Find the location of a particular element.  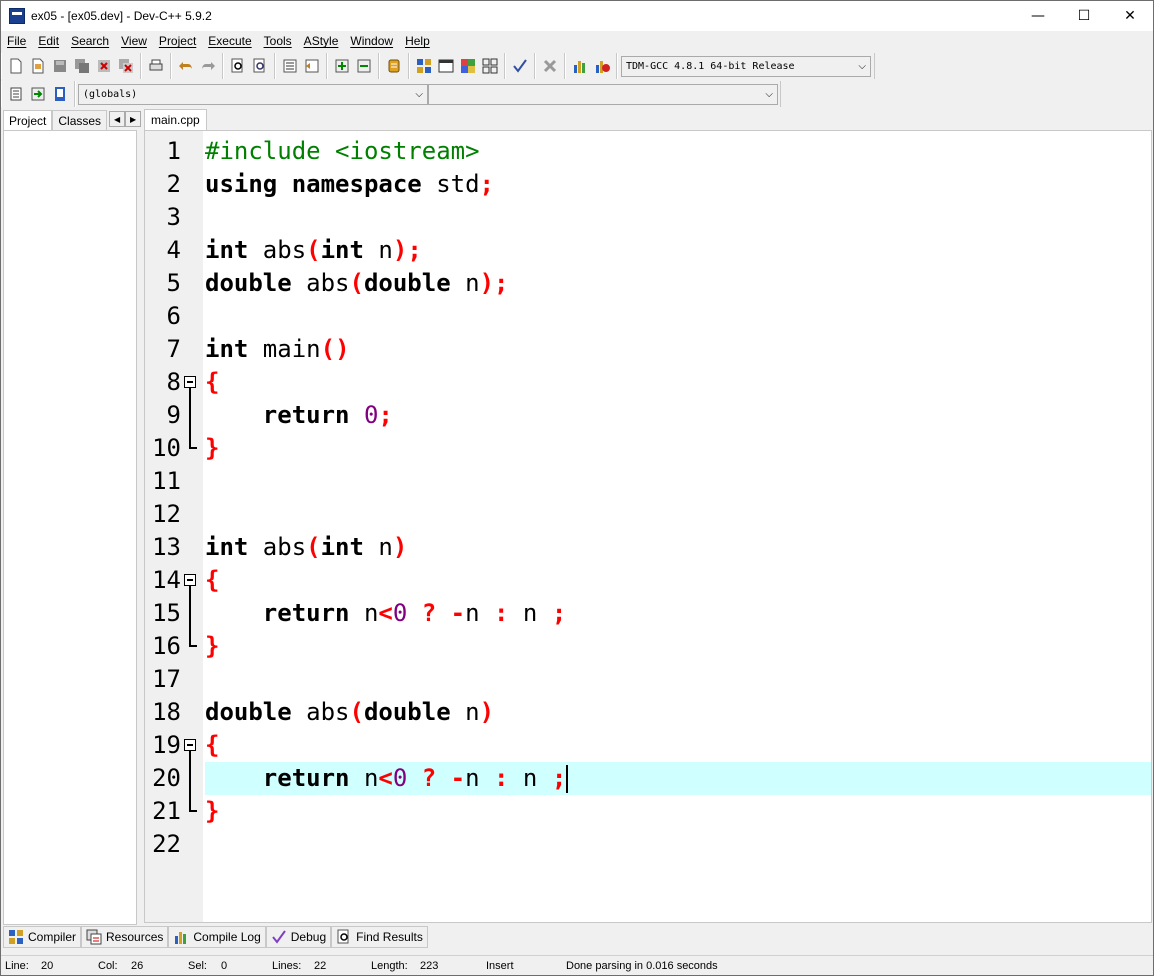

find-icon is located at coordinates (238, 66).